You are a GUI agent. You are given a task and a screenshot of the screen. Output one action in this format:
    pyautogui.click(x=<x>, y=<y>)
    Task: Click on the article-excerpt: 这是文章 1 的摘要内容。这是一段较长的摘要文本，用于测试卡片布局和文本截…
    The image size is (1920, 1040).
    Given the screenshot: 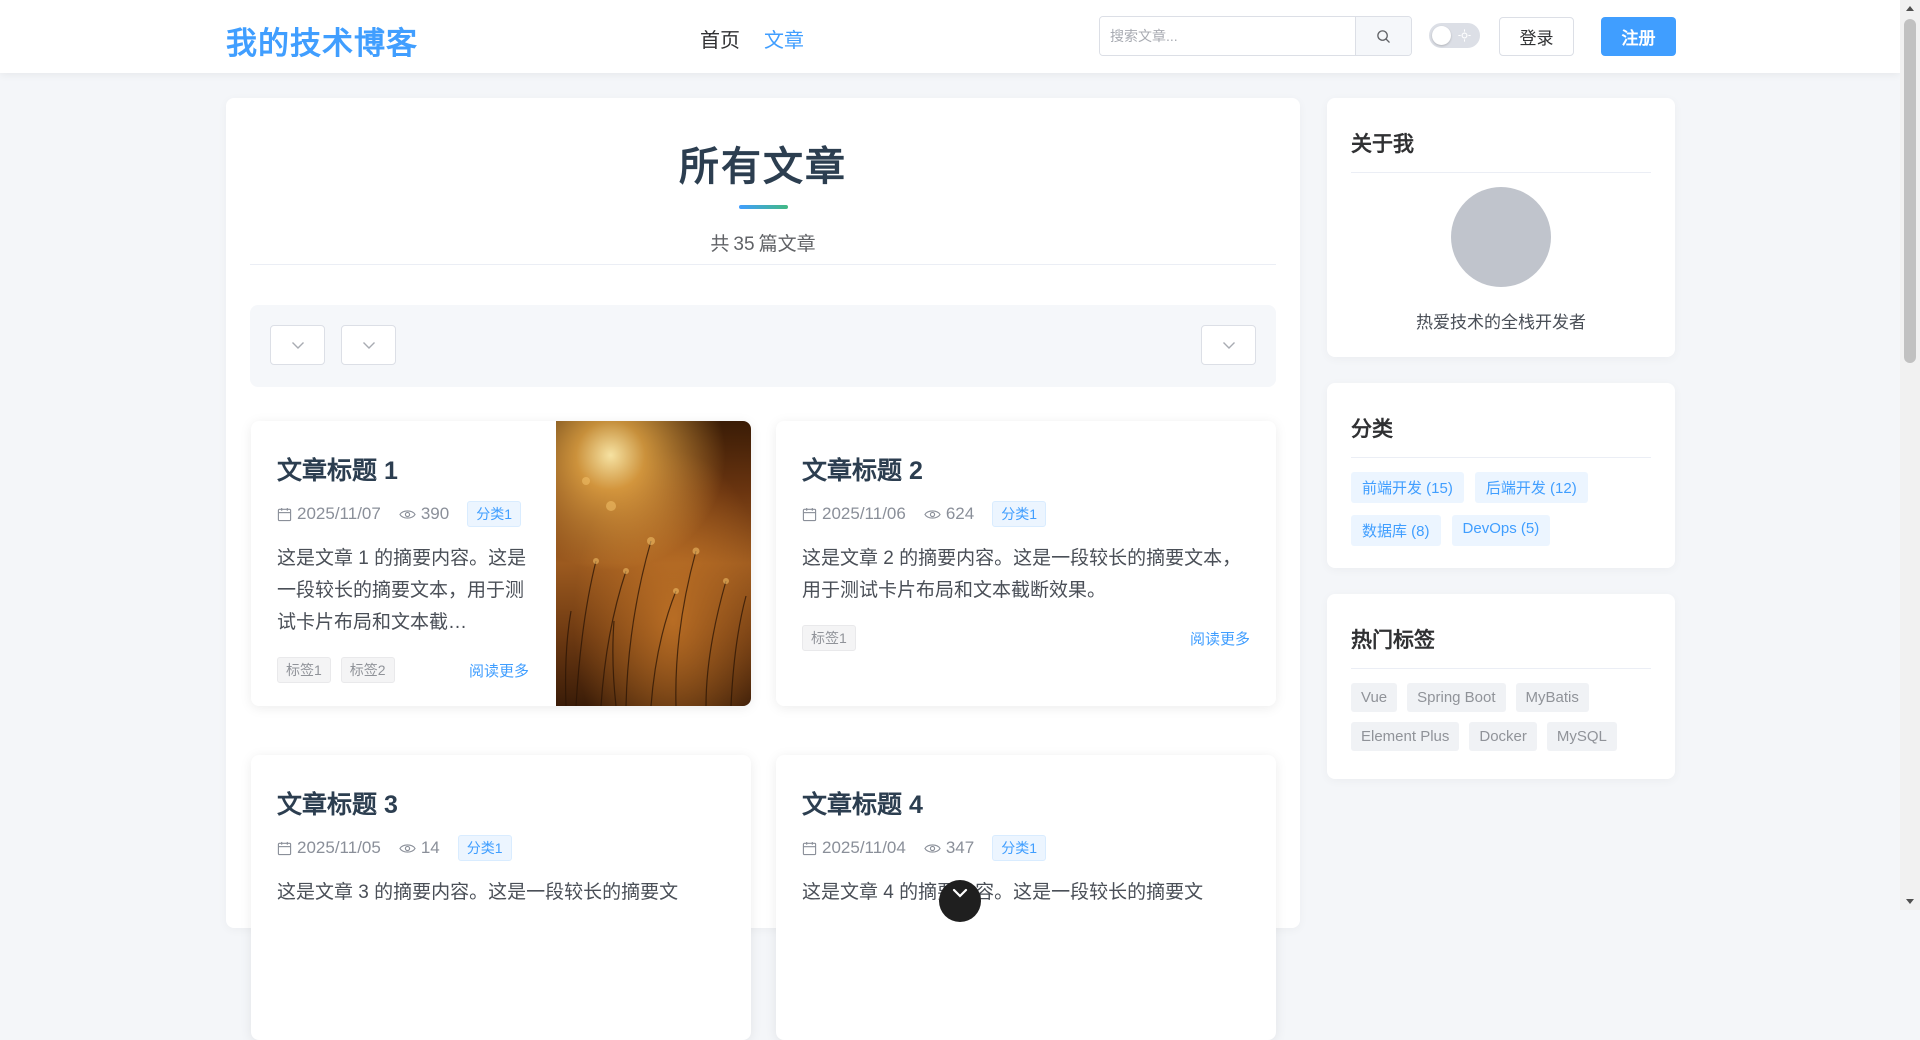 What is the action you would take?
    pyautogui.click(x=402, y=590)
    